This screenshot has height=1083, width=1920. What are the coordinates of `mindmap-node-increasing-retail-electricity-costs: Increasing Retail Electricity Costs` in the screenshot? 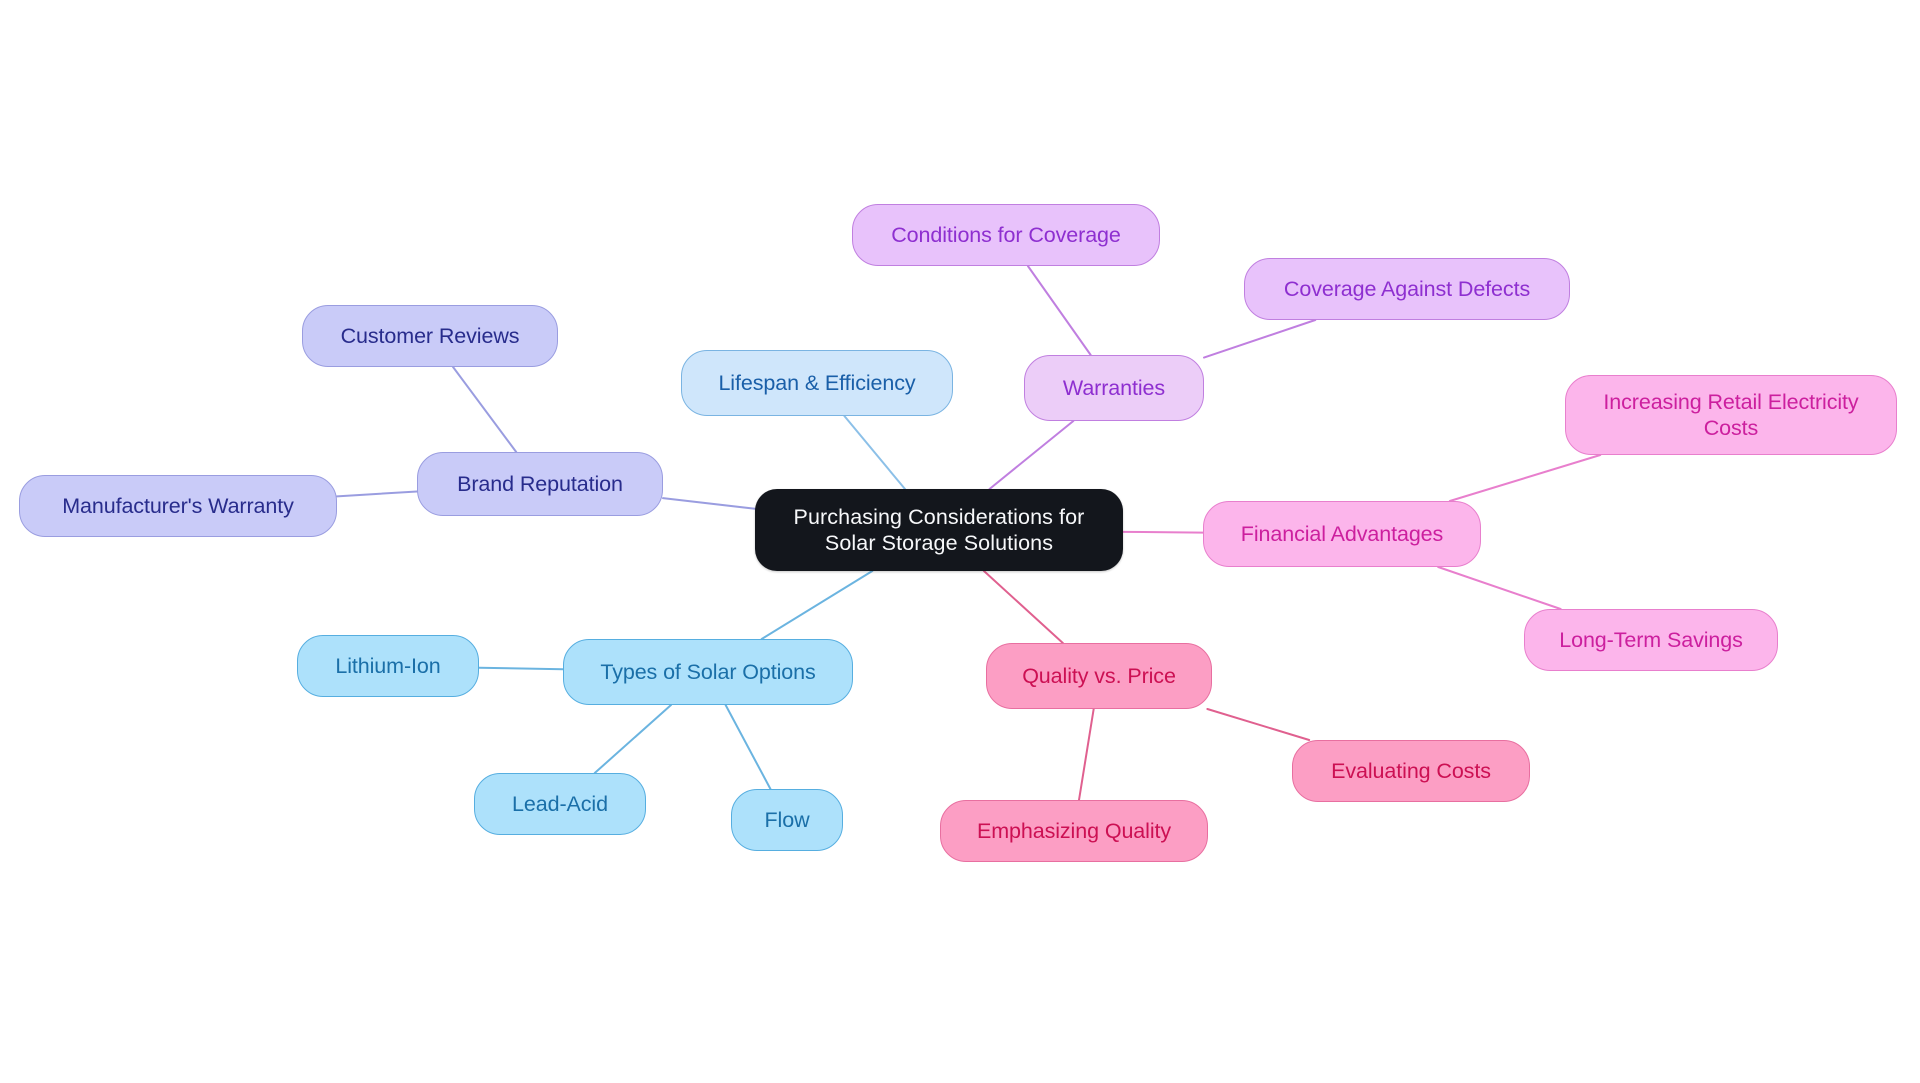 It's located at (1731, 415).